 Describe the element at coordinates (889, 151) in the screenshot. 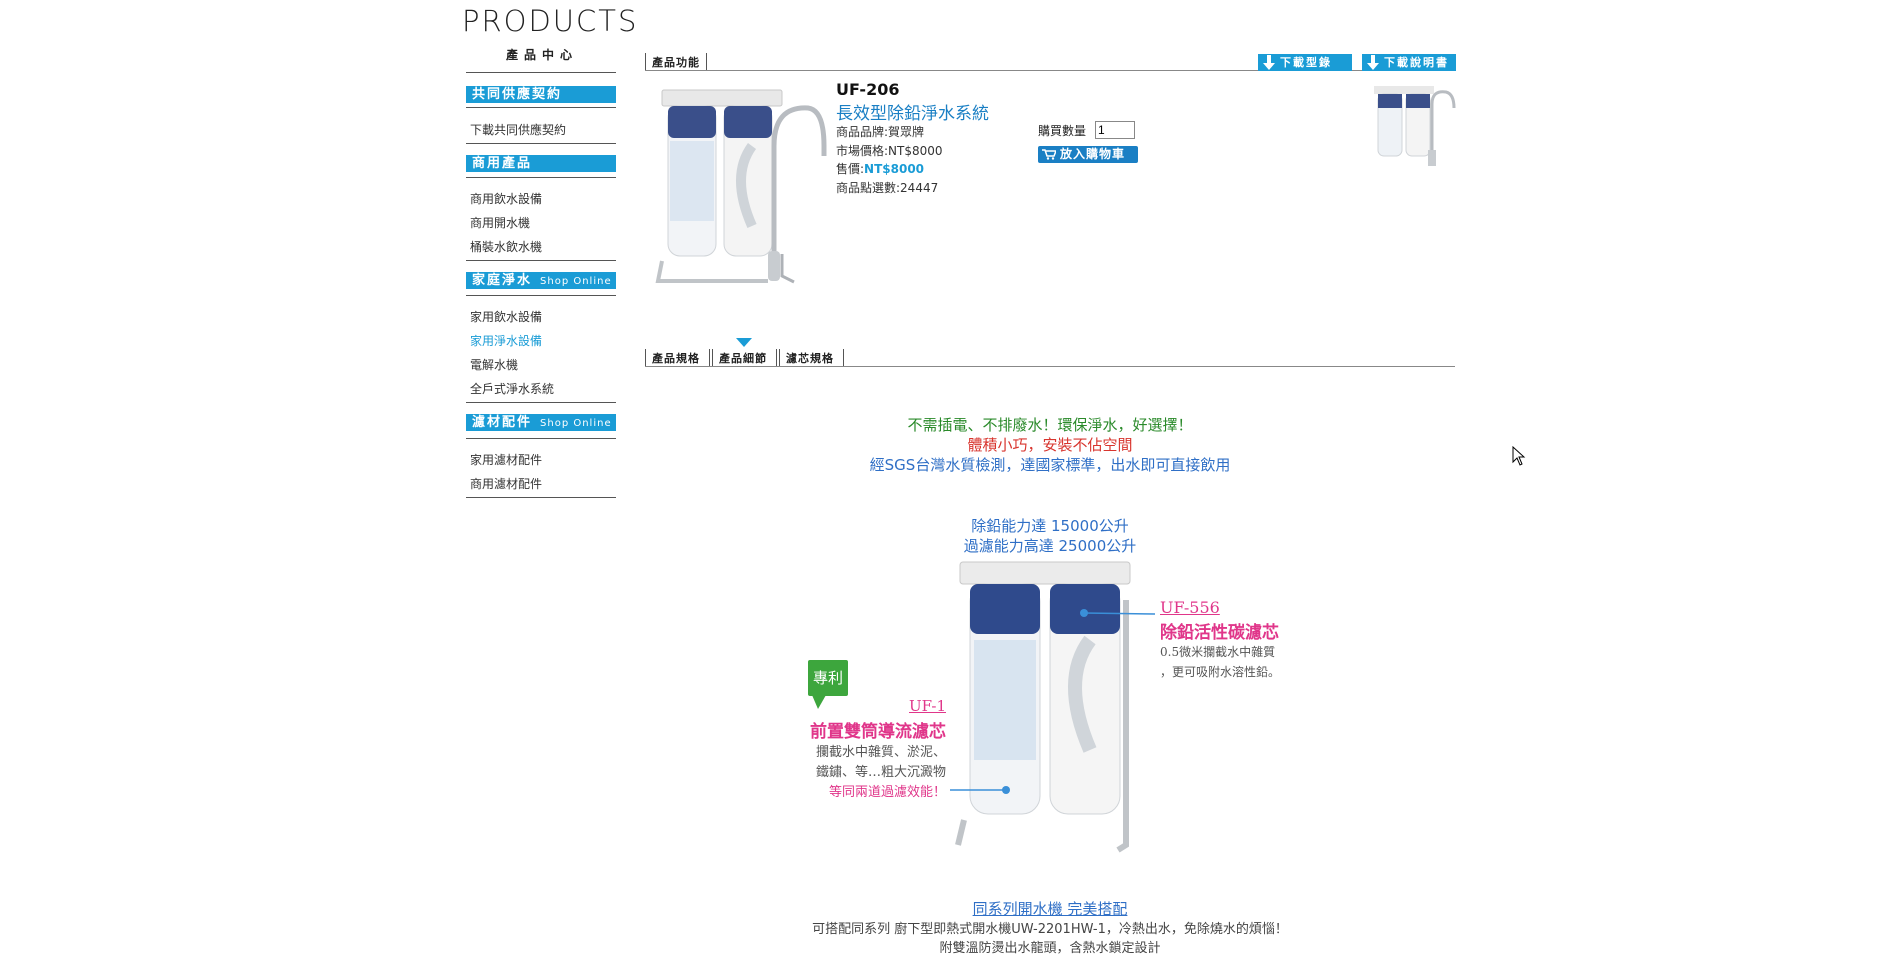

I see `product-market-price: 市場價格:NT$8000` at that location.